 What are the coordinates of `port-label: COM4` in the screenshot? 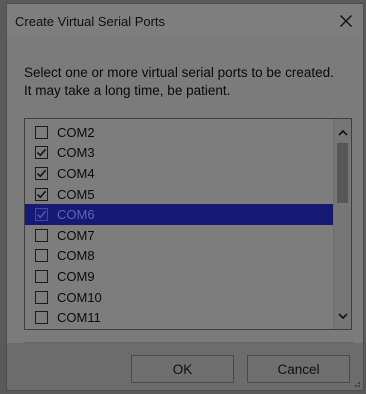 It's located at (76, 173).